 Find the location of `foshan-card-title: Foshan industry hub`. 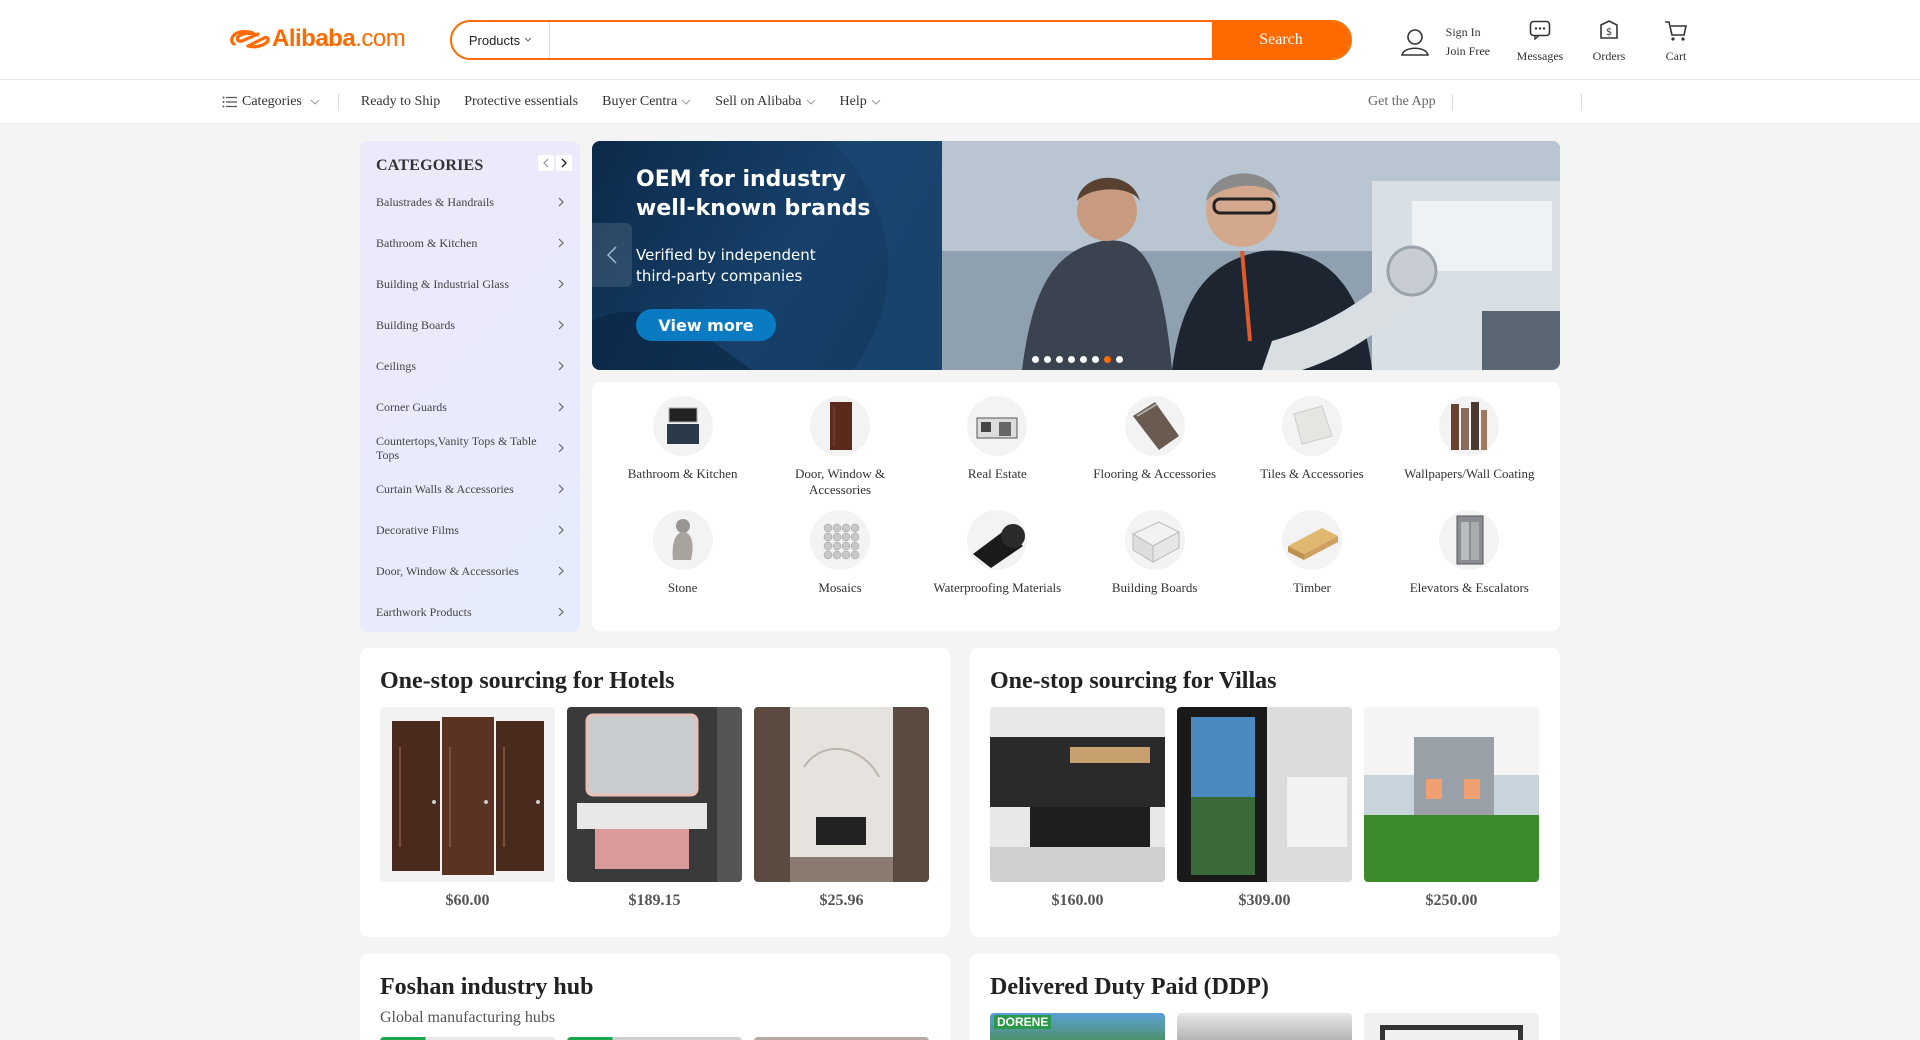

foshan-card-title: Foshan industry hub is located at coordinates (655, 987).